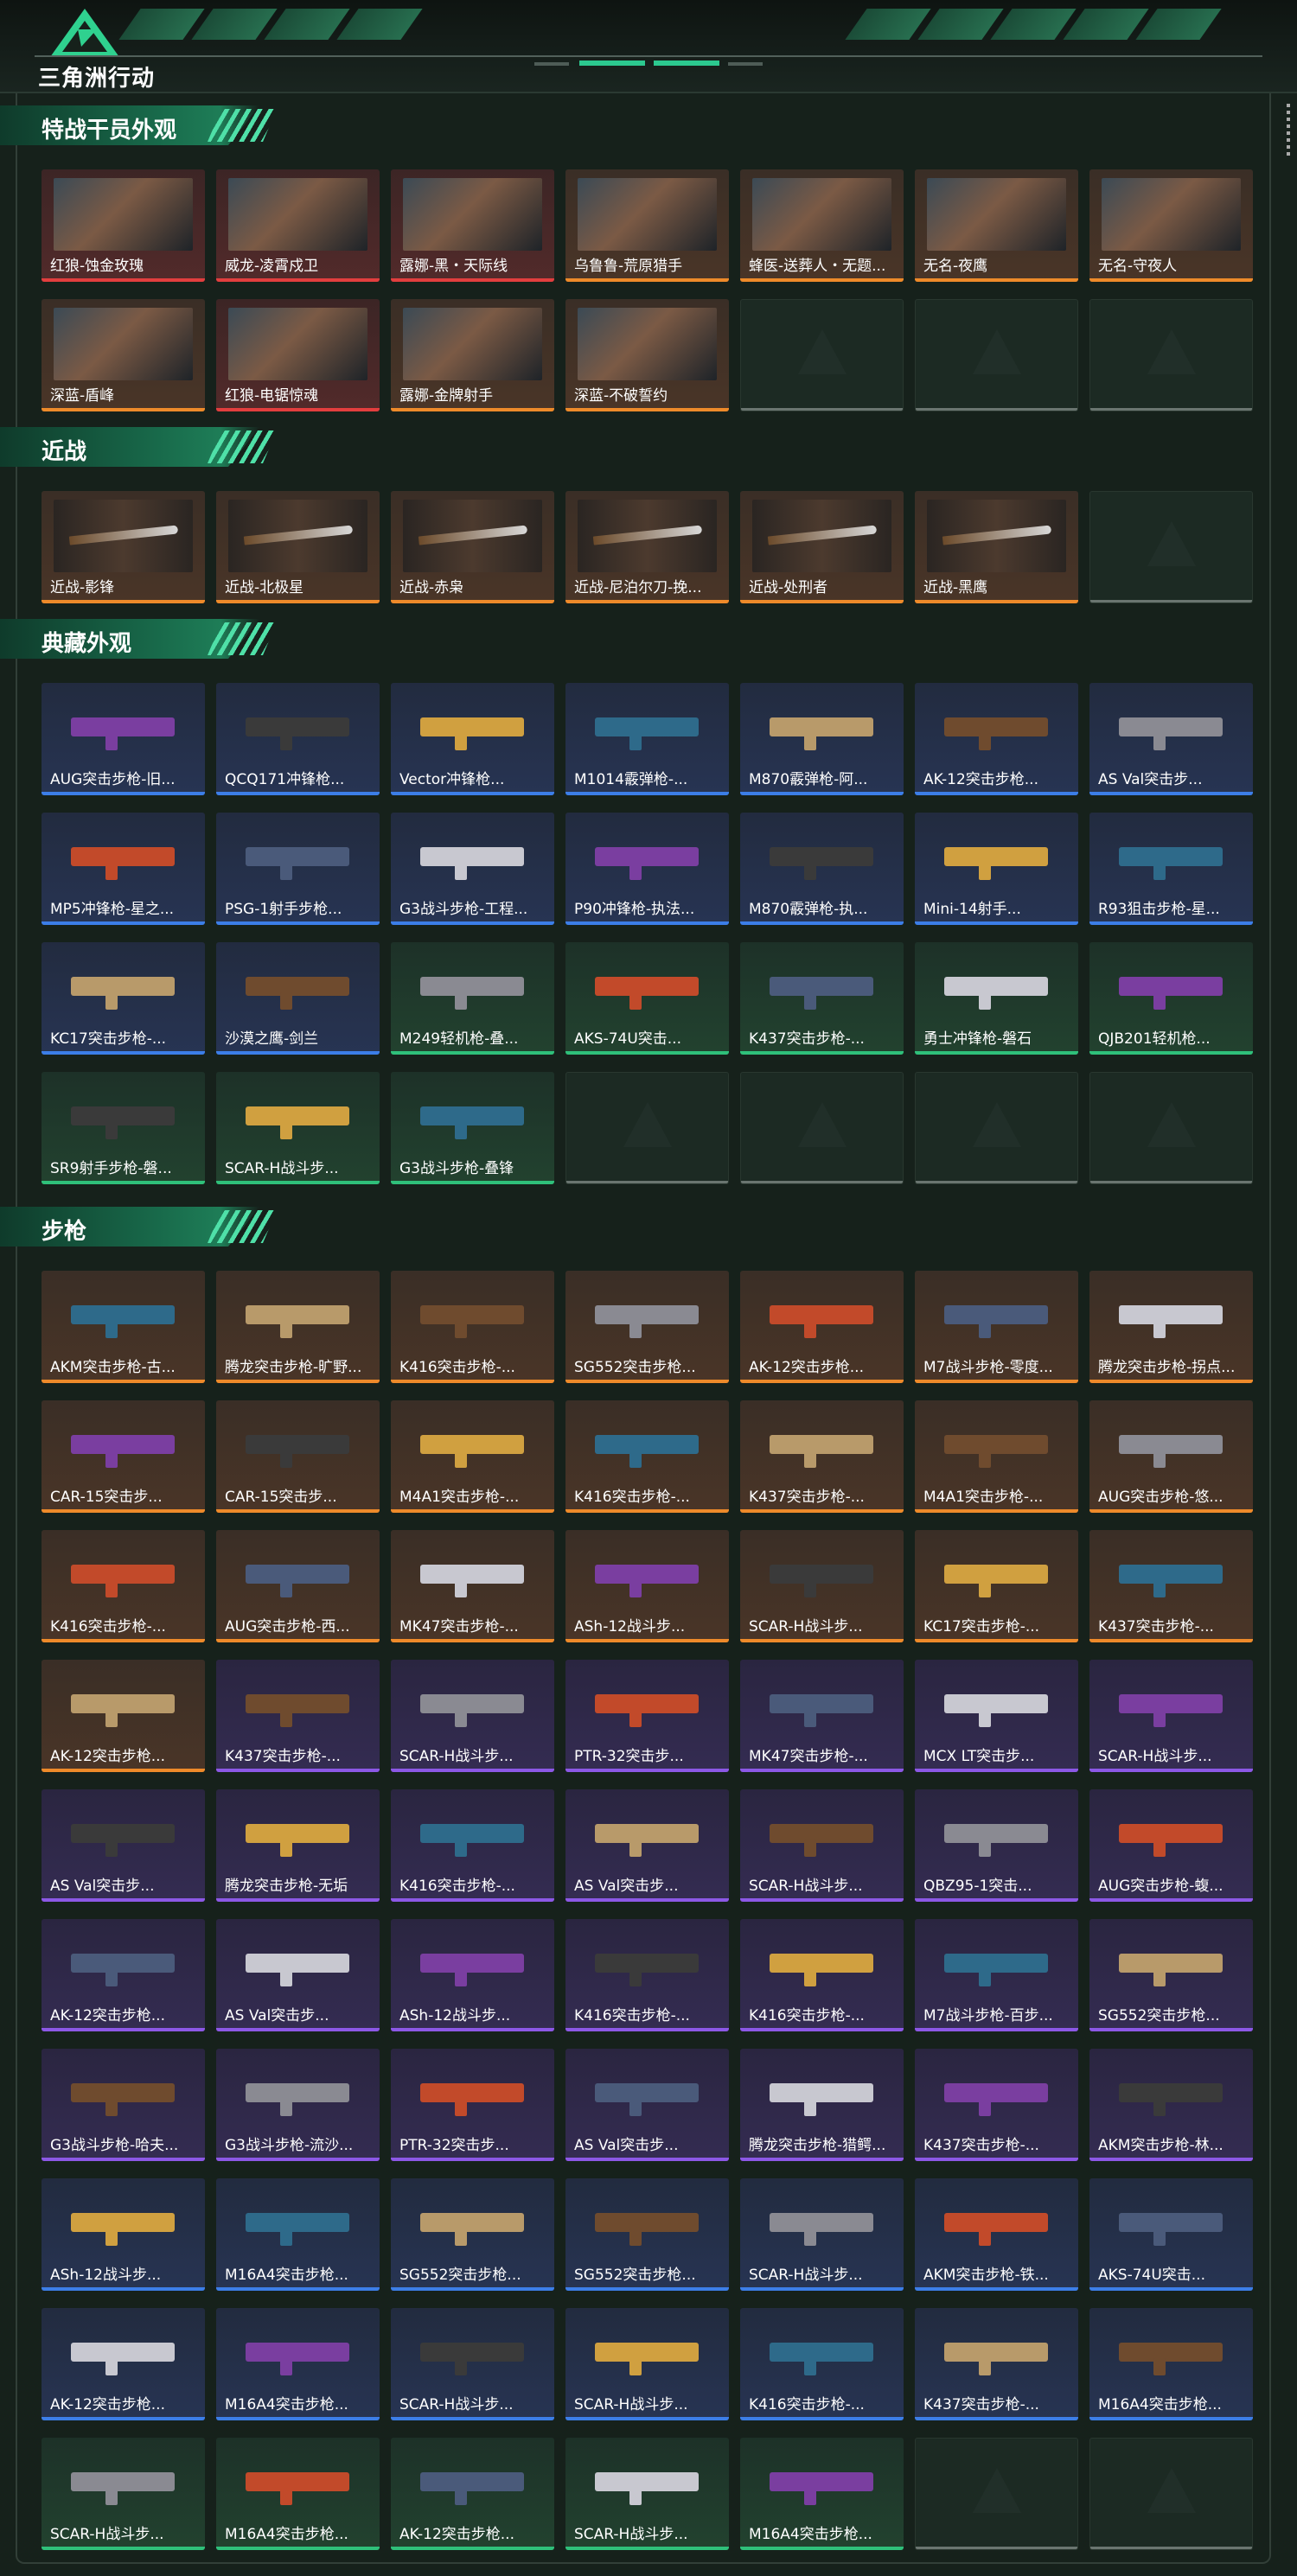  Describe the element at coordinates (124, 225) in the screenshot. I see `skin-card: 红狼-蚀金玫瑰` at that location.